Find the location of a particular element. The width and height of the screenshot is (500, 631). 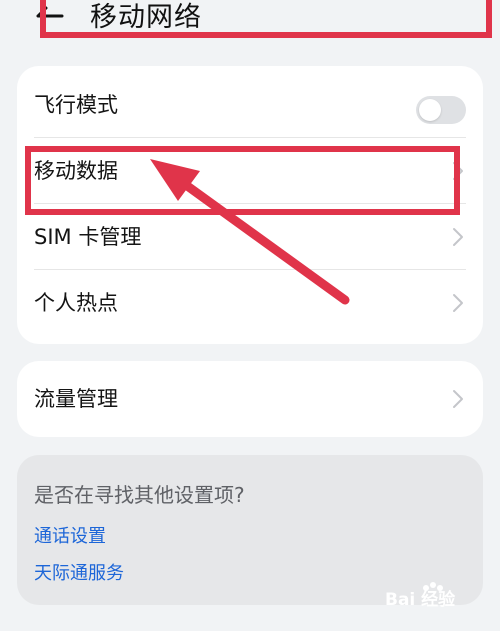

traffic-management-label: 流量管理 is located at coordinates (76, 399).